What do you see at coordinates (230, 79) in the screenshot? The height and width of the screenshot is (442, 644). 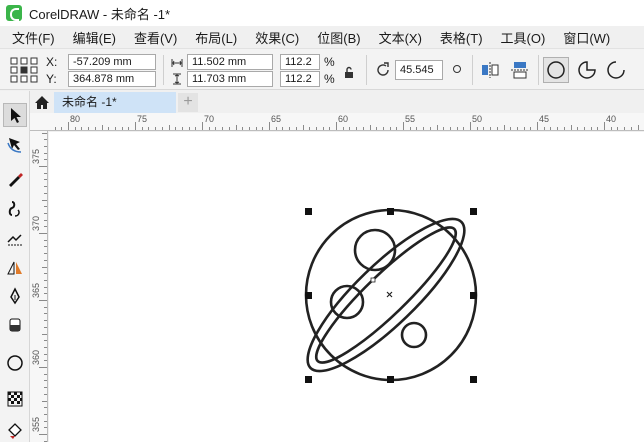 I see `height-field: 11.703 mm` at bounding box center [230, 79].